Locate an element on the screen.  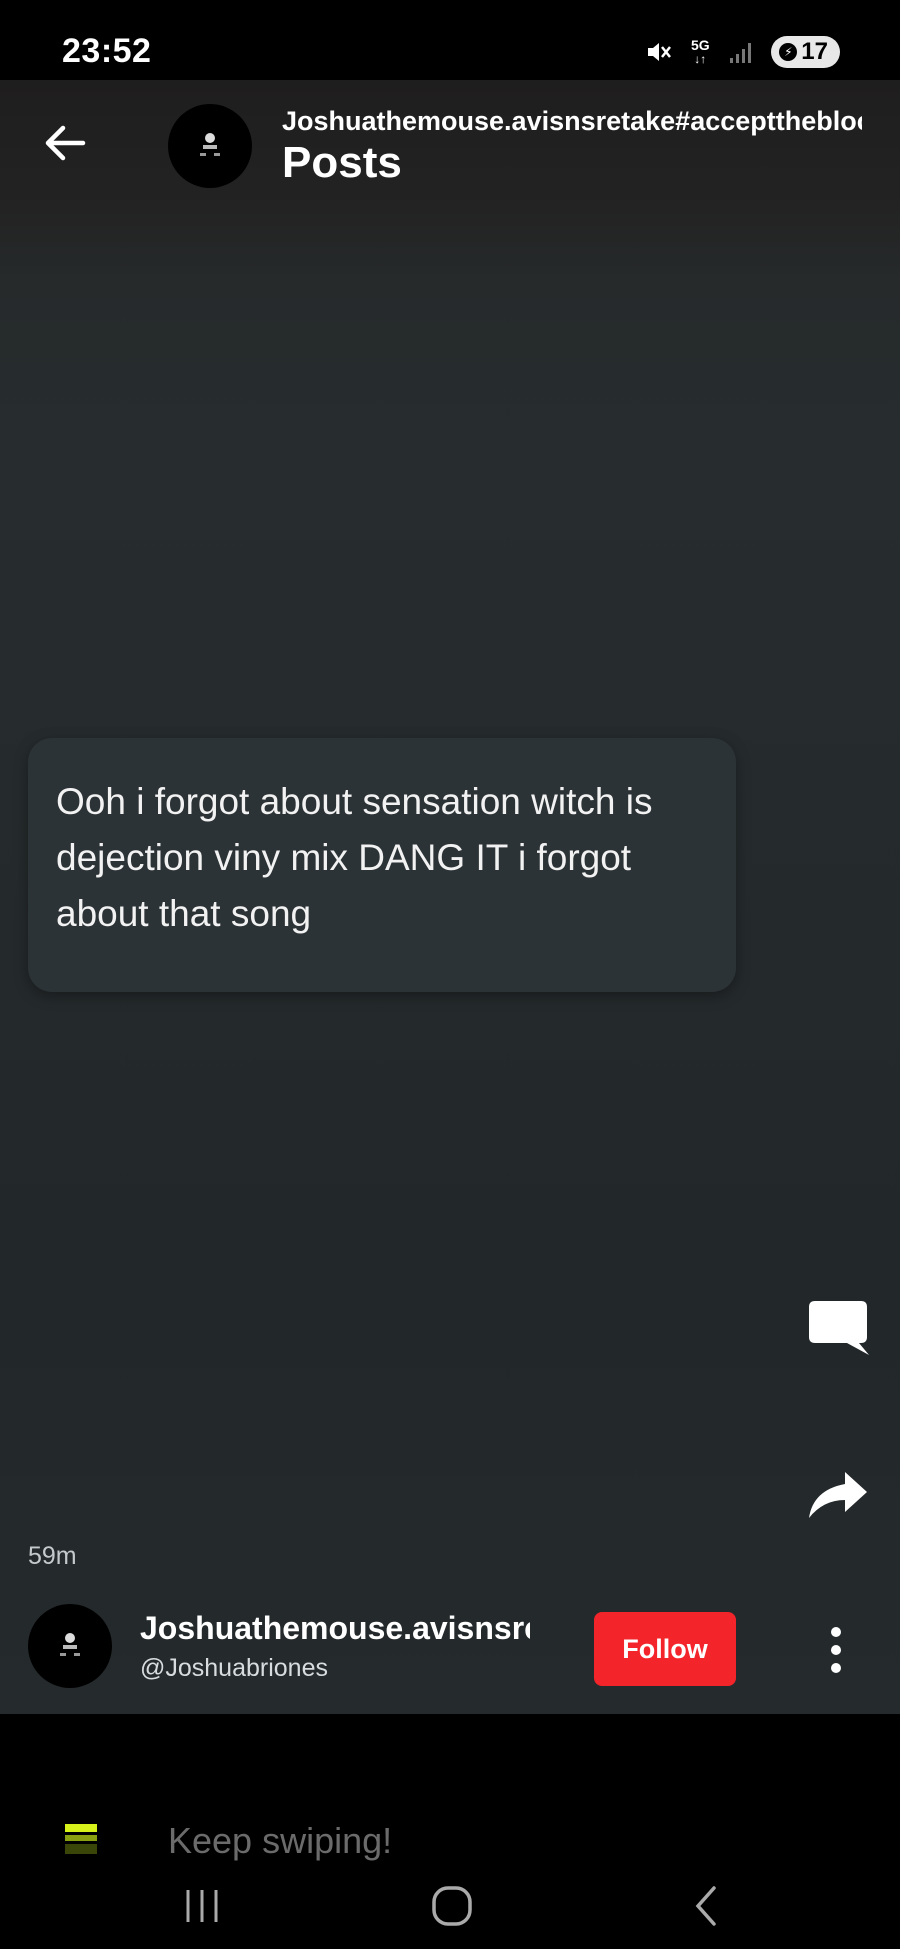
comment-bubble-icon is located at coordinates (839, 1328).